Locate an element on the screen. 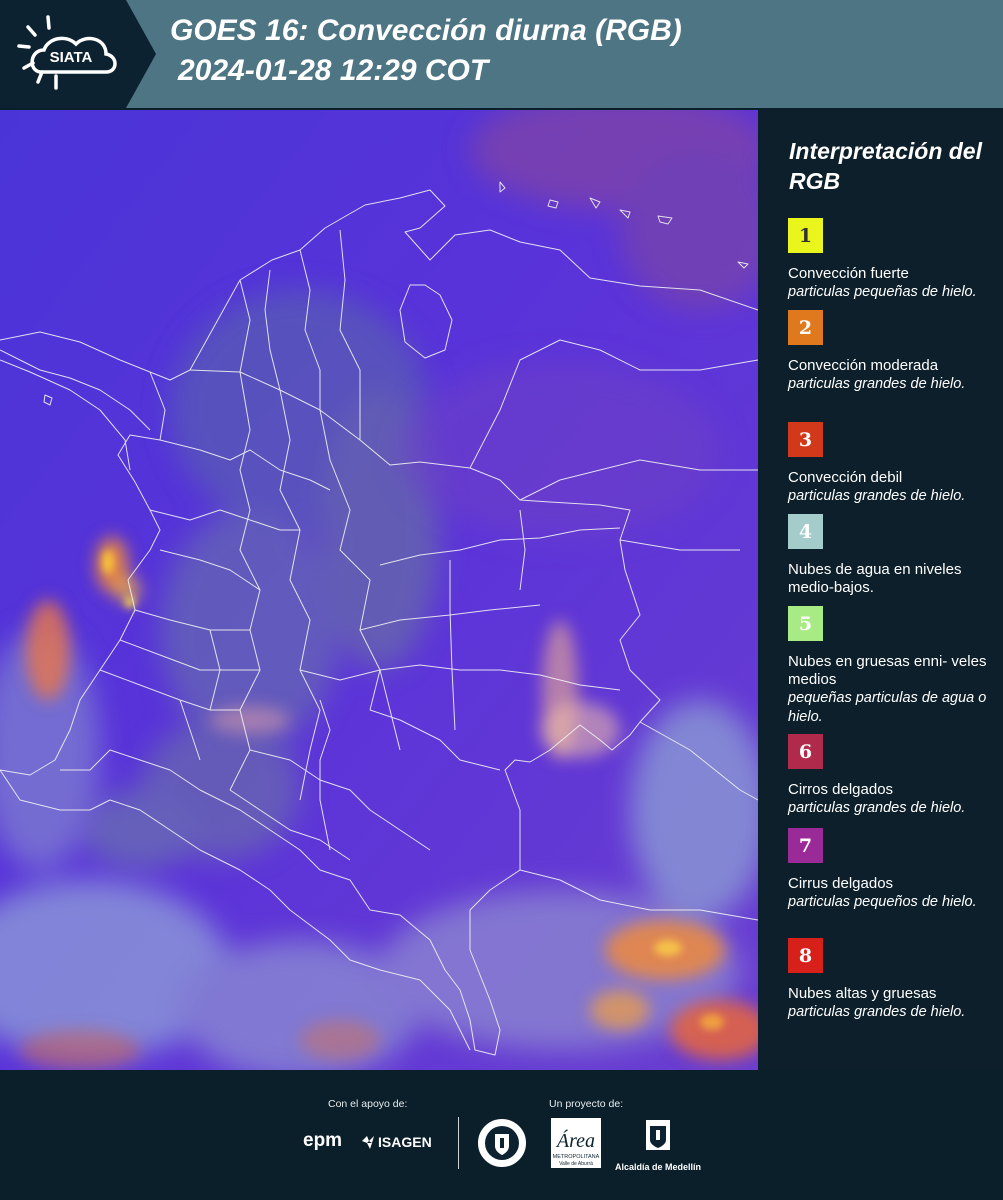  svg-text: METROPOLITANA is located at coordinates (576, 1157).